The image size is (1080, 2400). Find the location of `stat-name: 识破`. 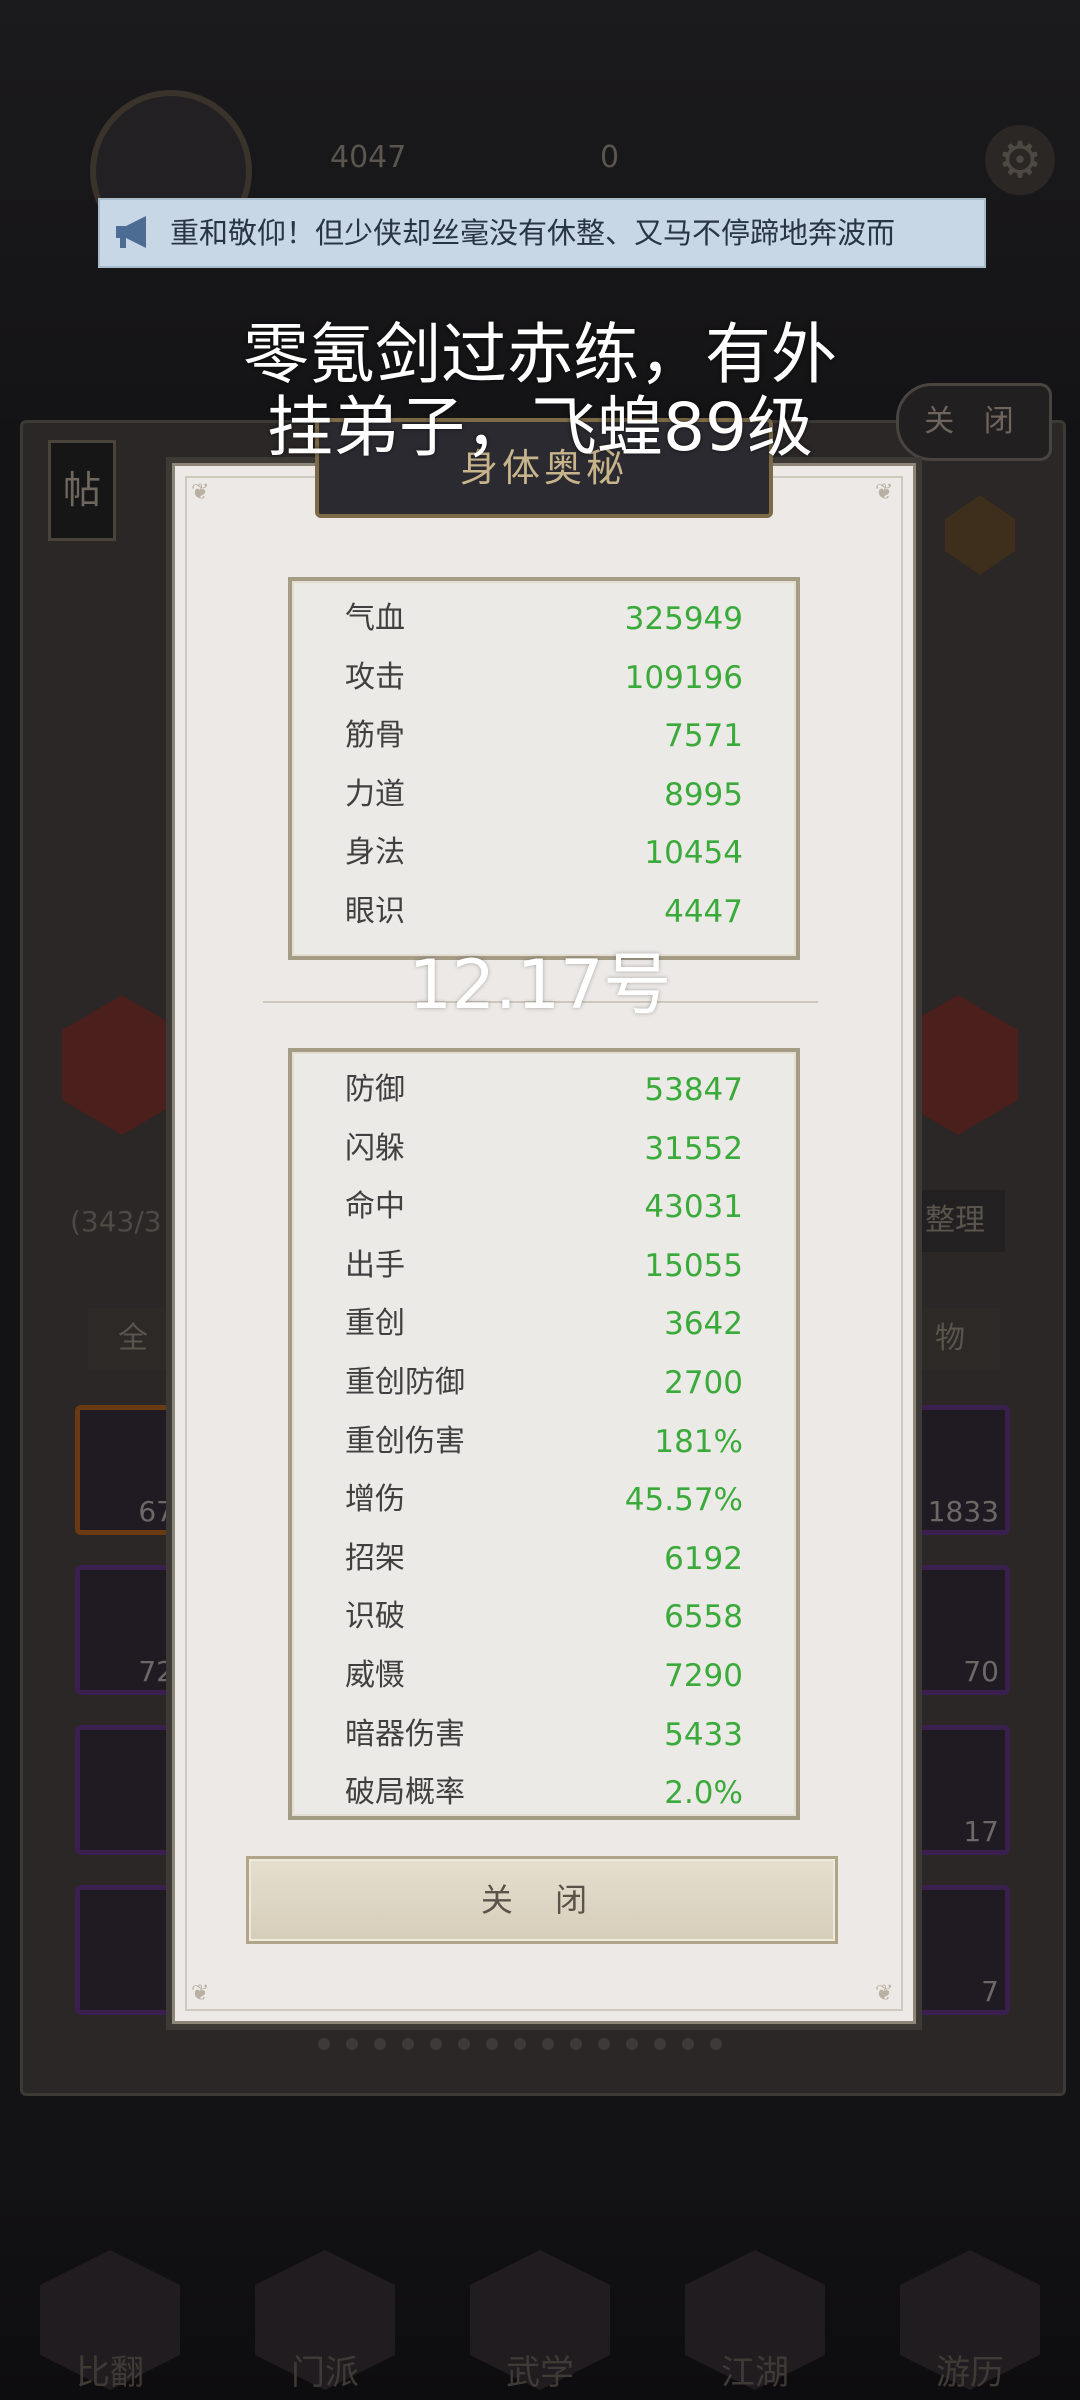

stat-name: 识破 is located at coordinates (375, 1617).